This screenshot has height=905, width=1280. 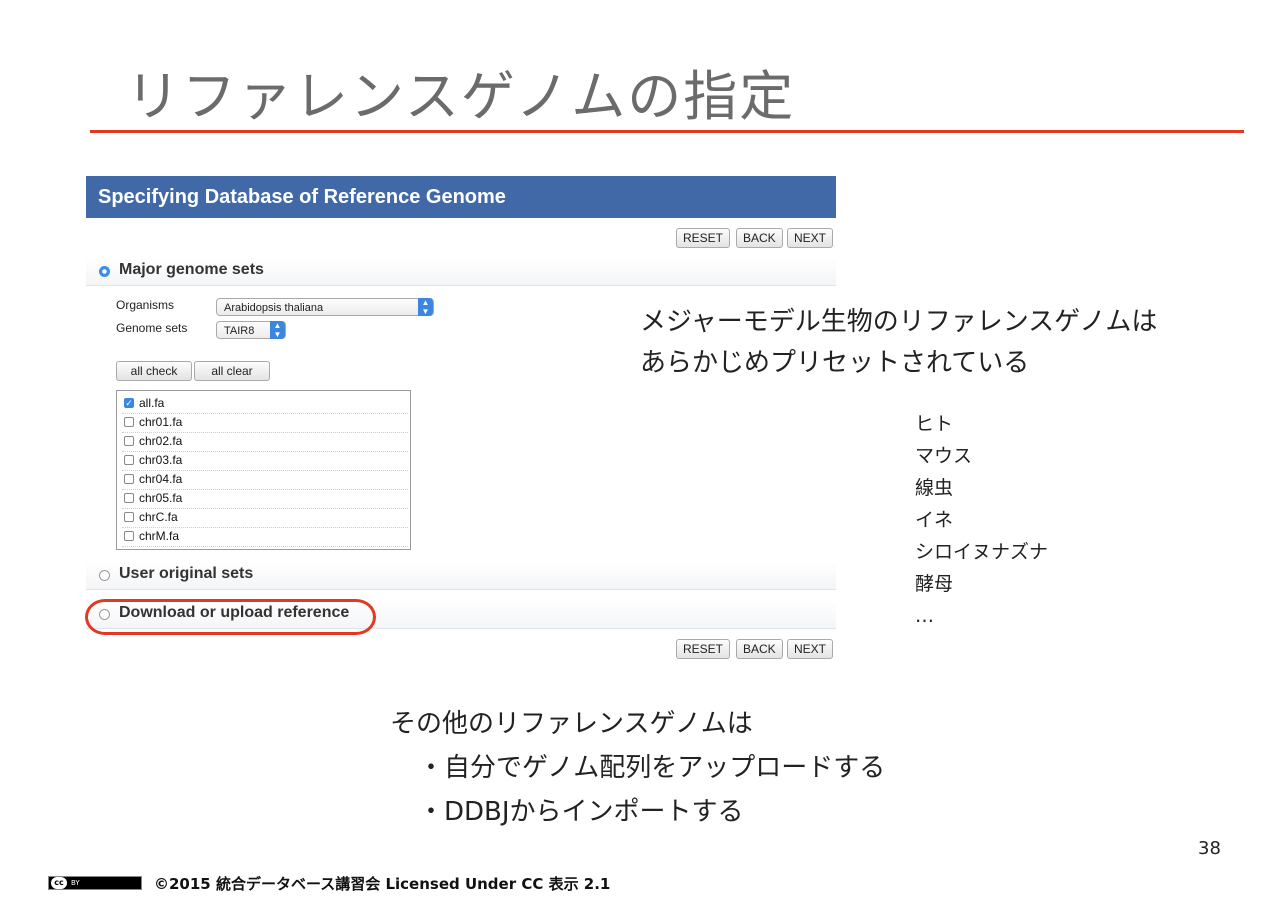 I want to click on file-row: chr01.fa, so click(x=265, y=423).